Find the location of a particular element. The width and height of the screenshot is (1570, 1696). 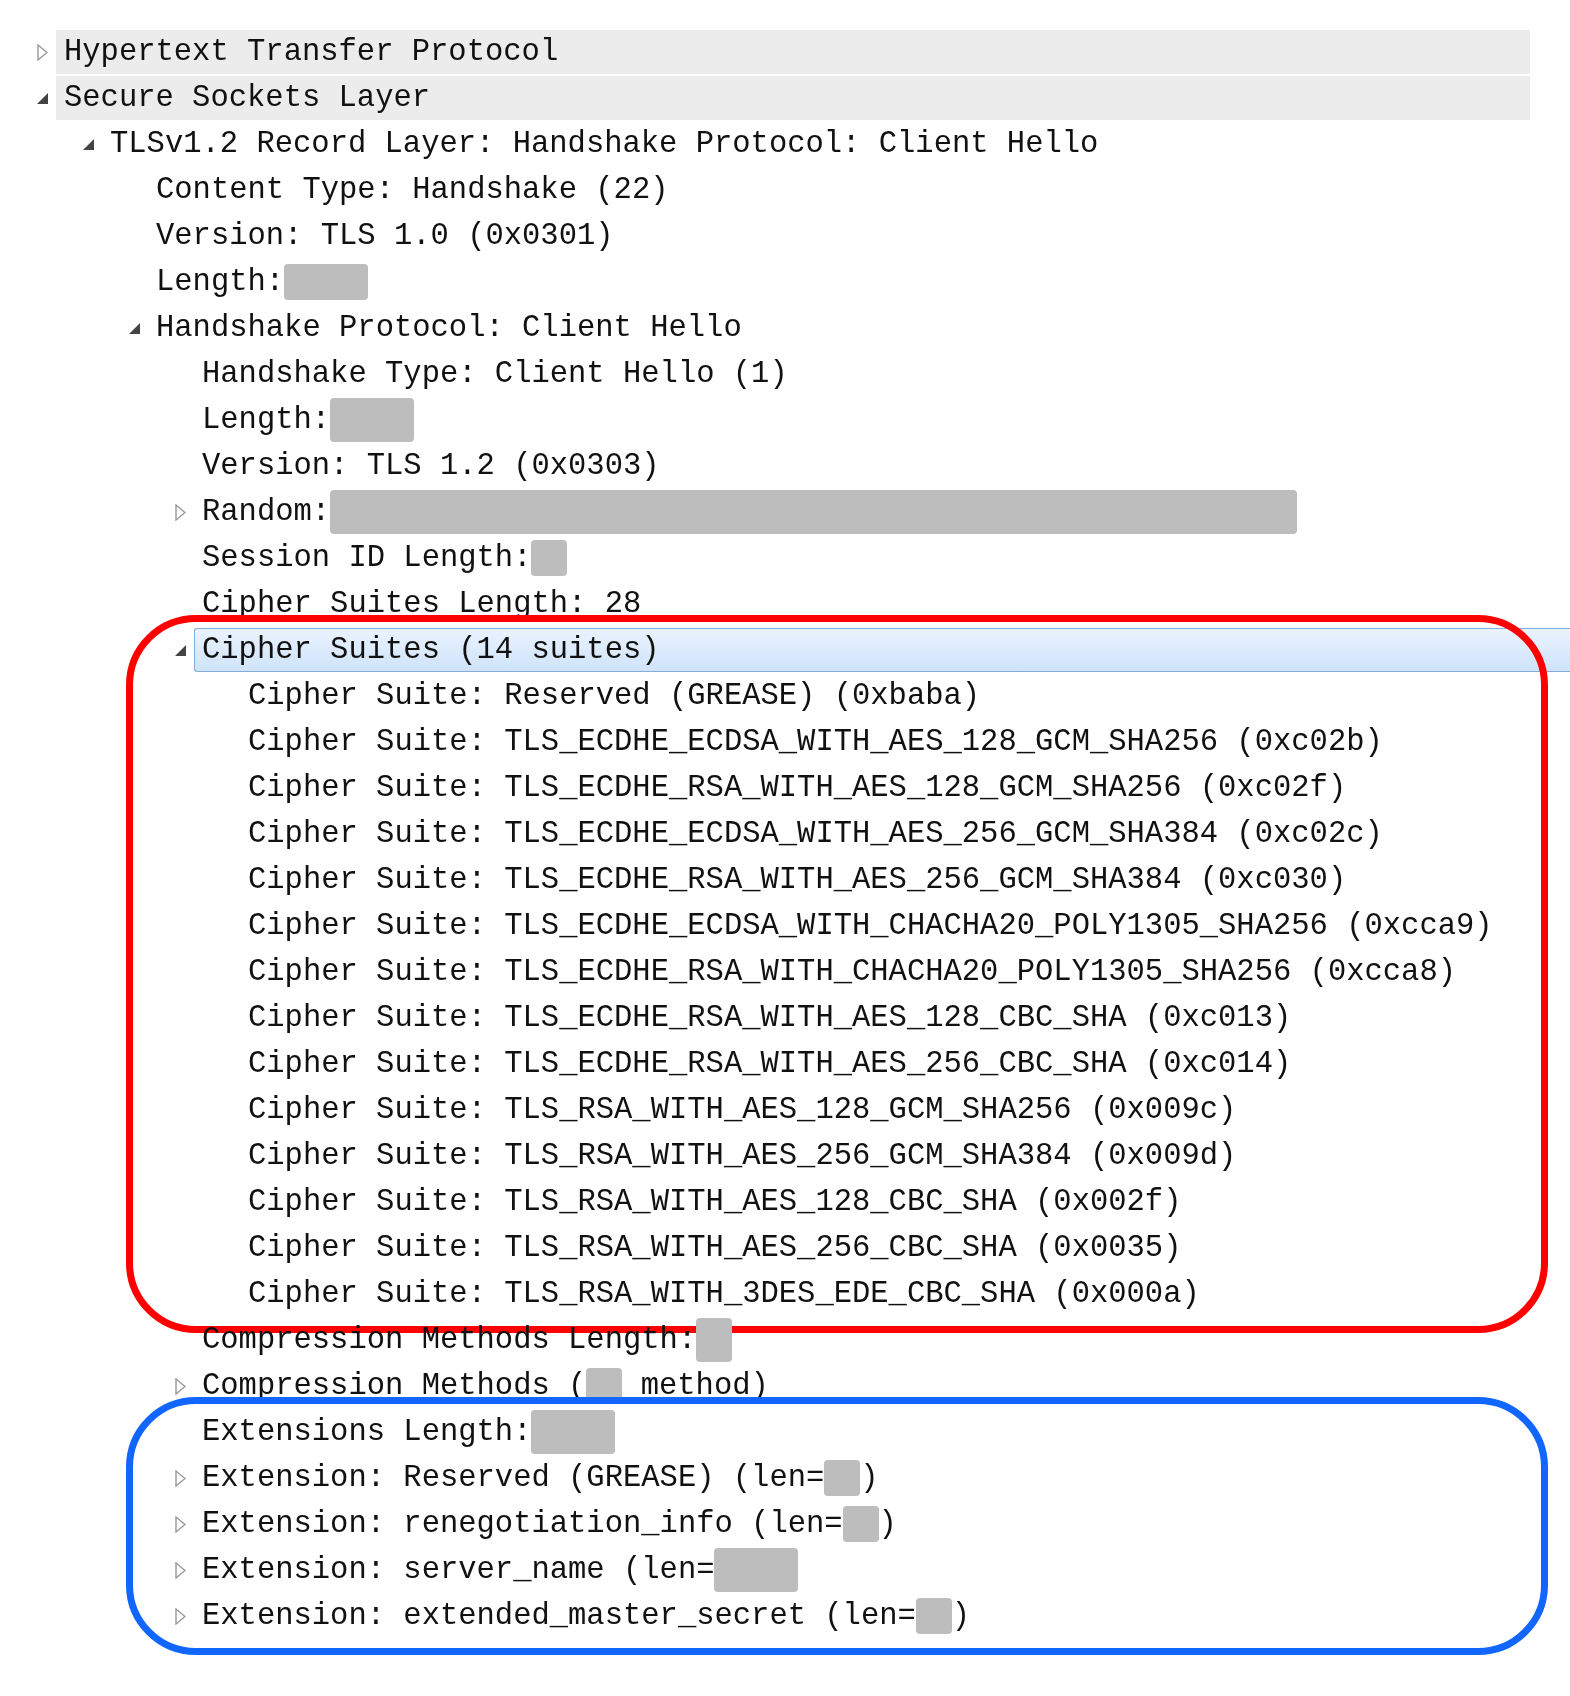

tree-item: Random: is located at coordinates (749, 512).